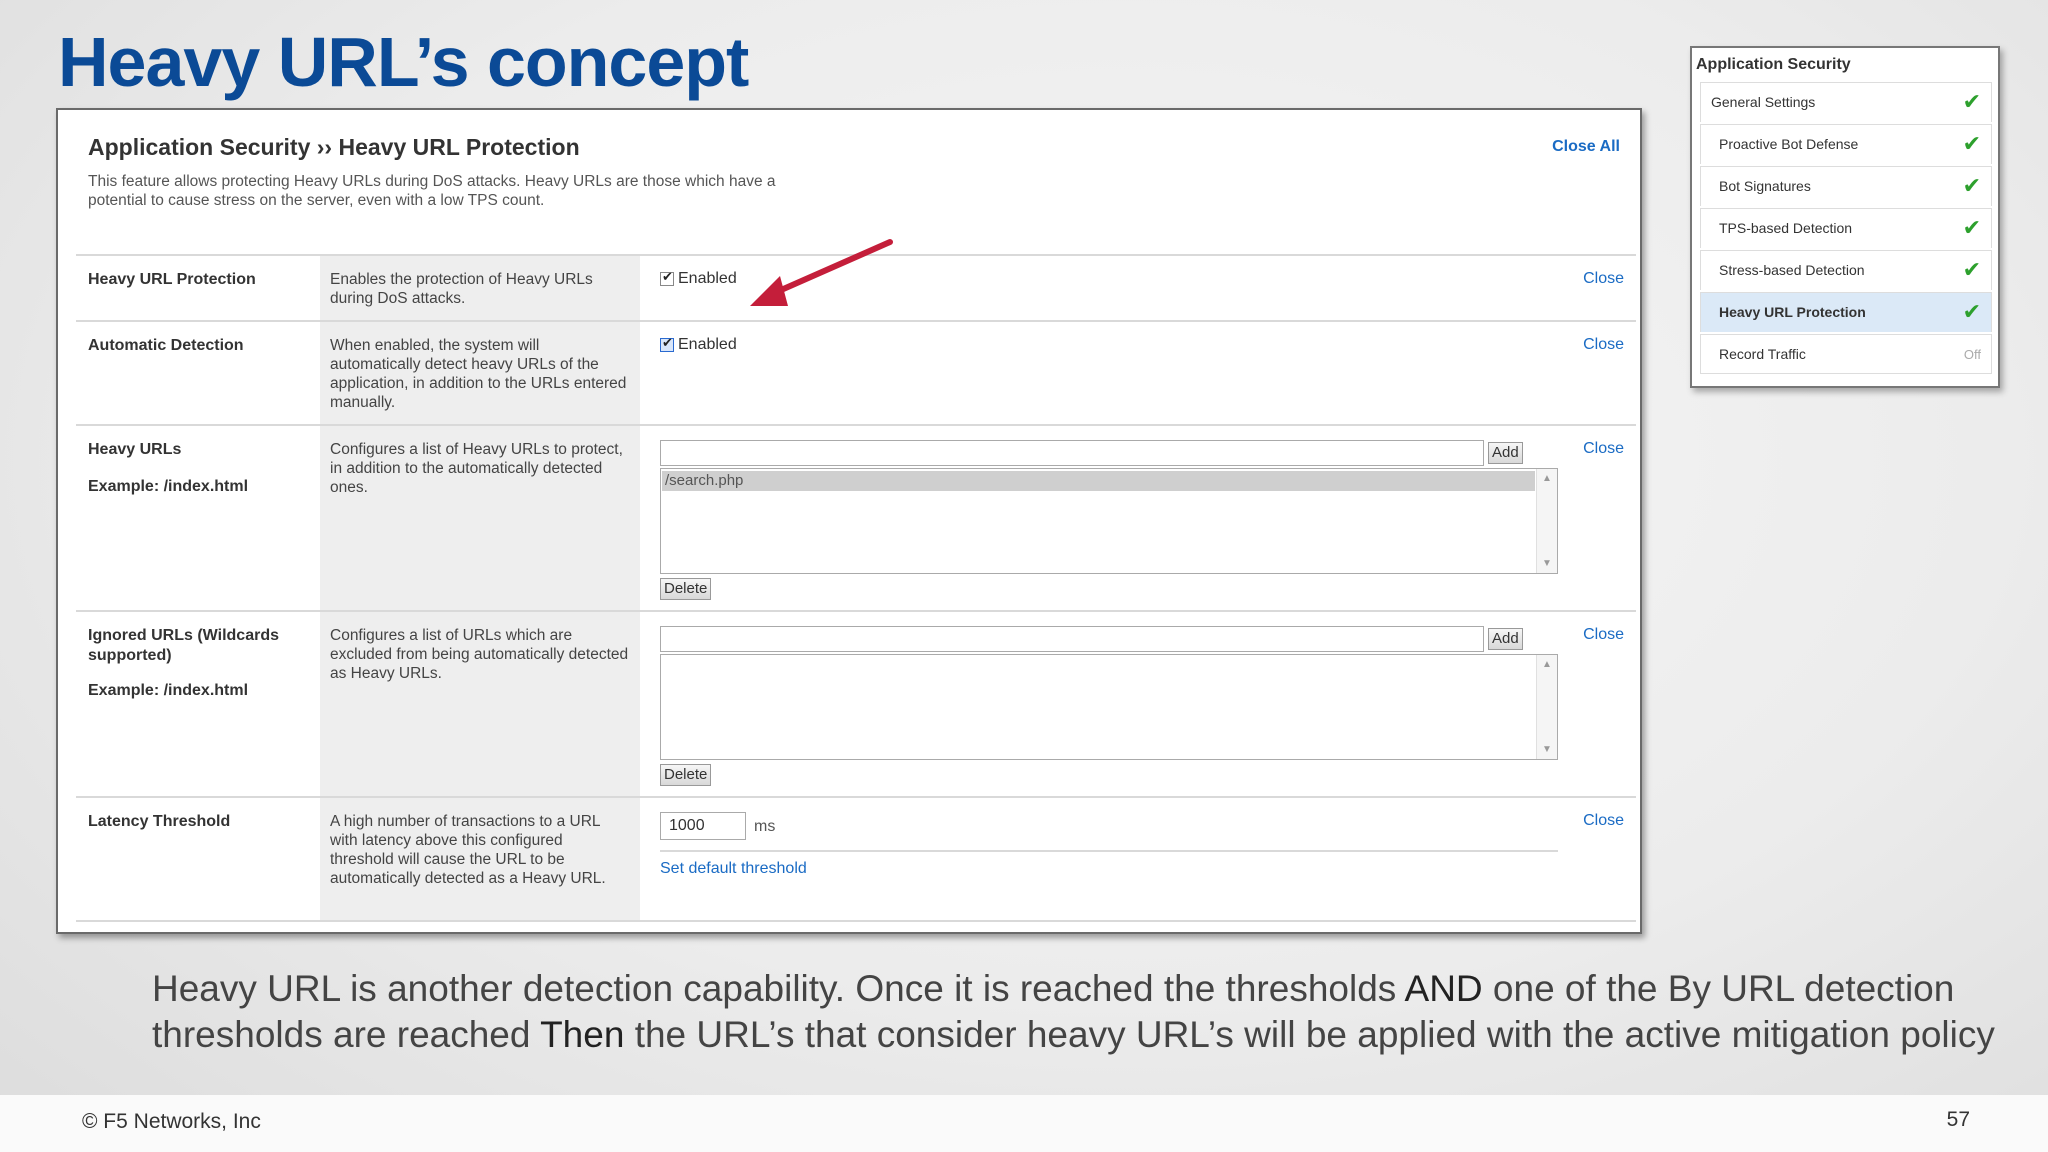  What do you see at coordinates (1789, 144) in the screenshot?
I see `sidebar-item-label: Proactive Bot Defense` at bounding box center [1789, 144].